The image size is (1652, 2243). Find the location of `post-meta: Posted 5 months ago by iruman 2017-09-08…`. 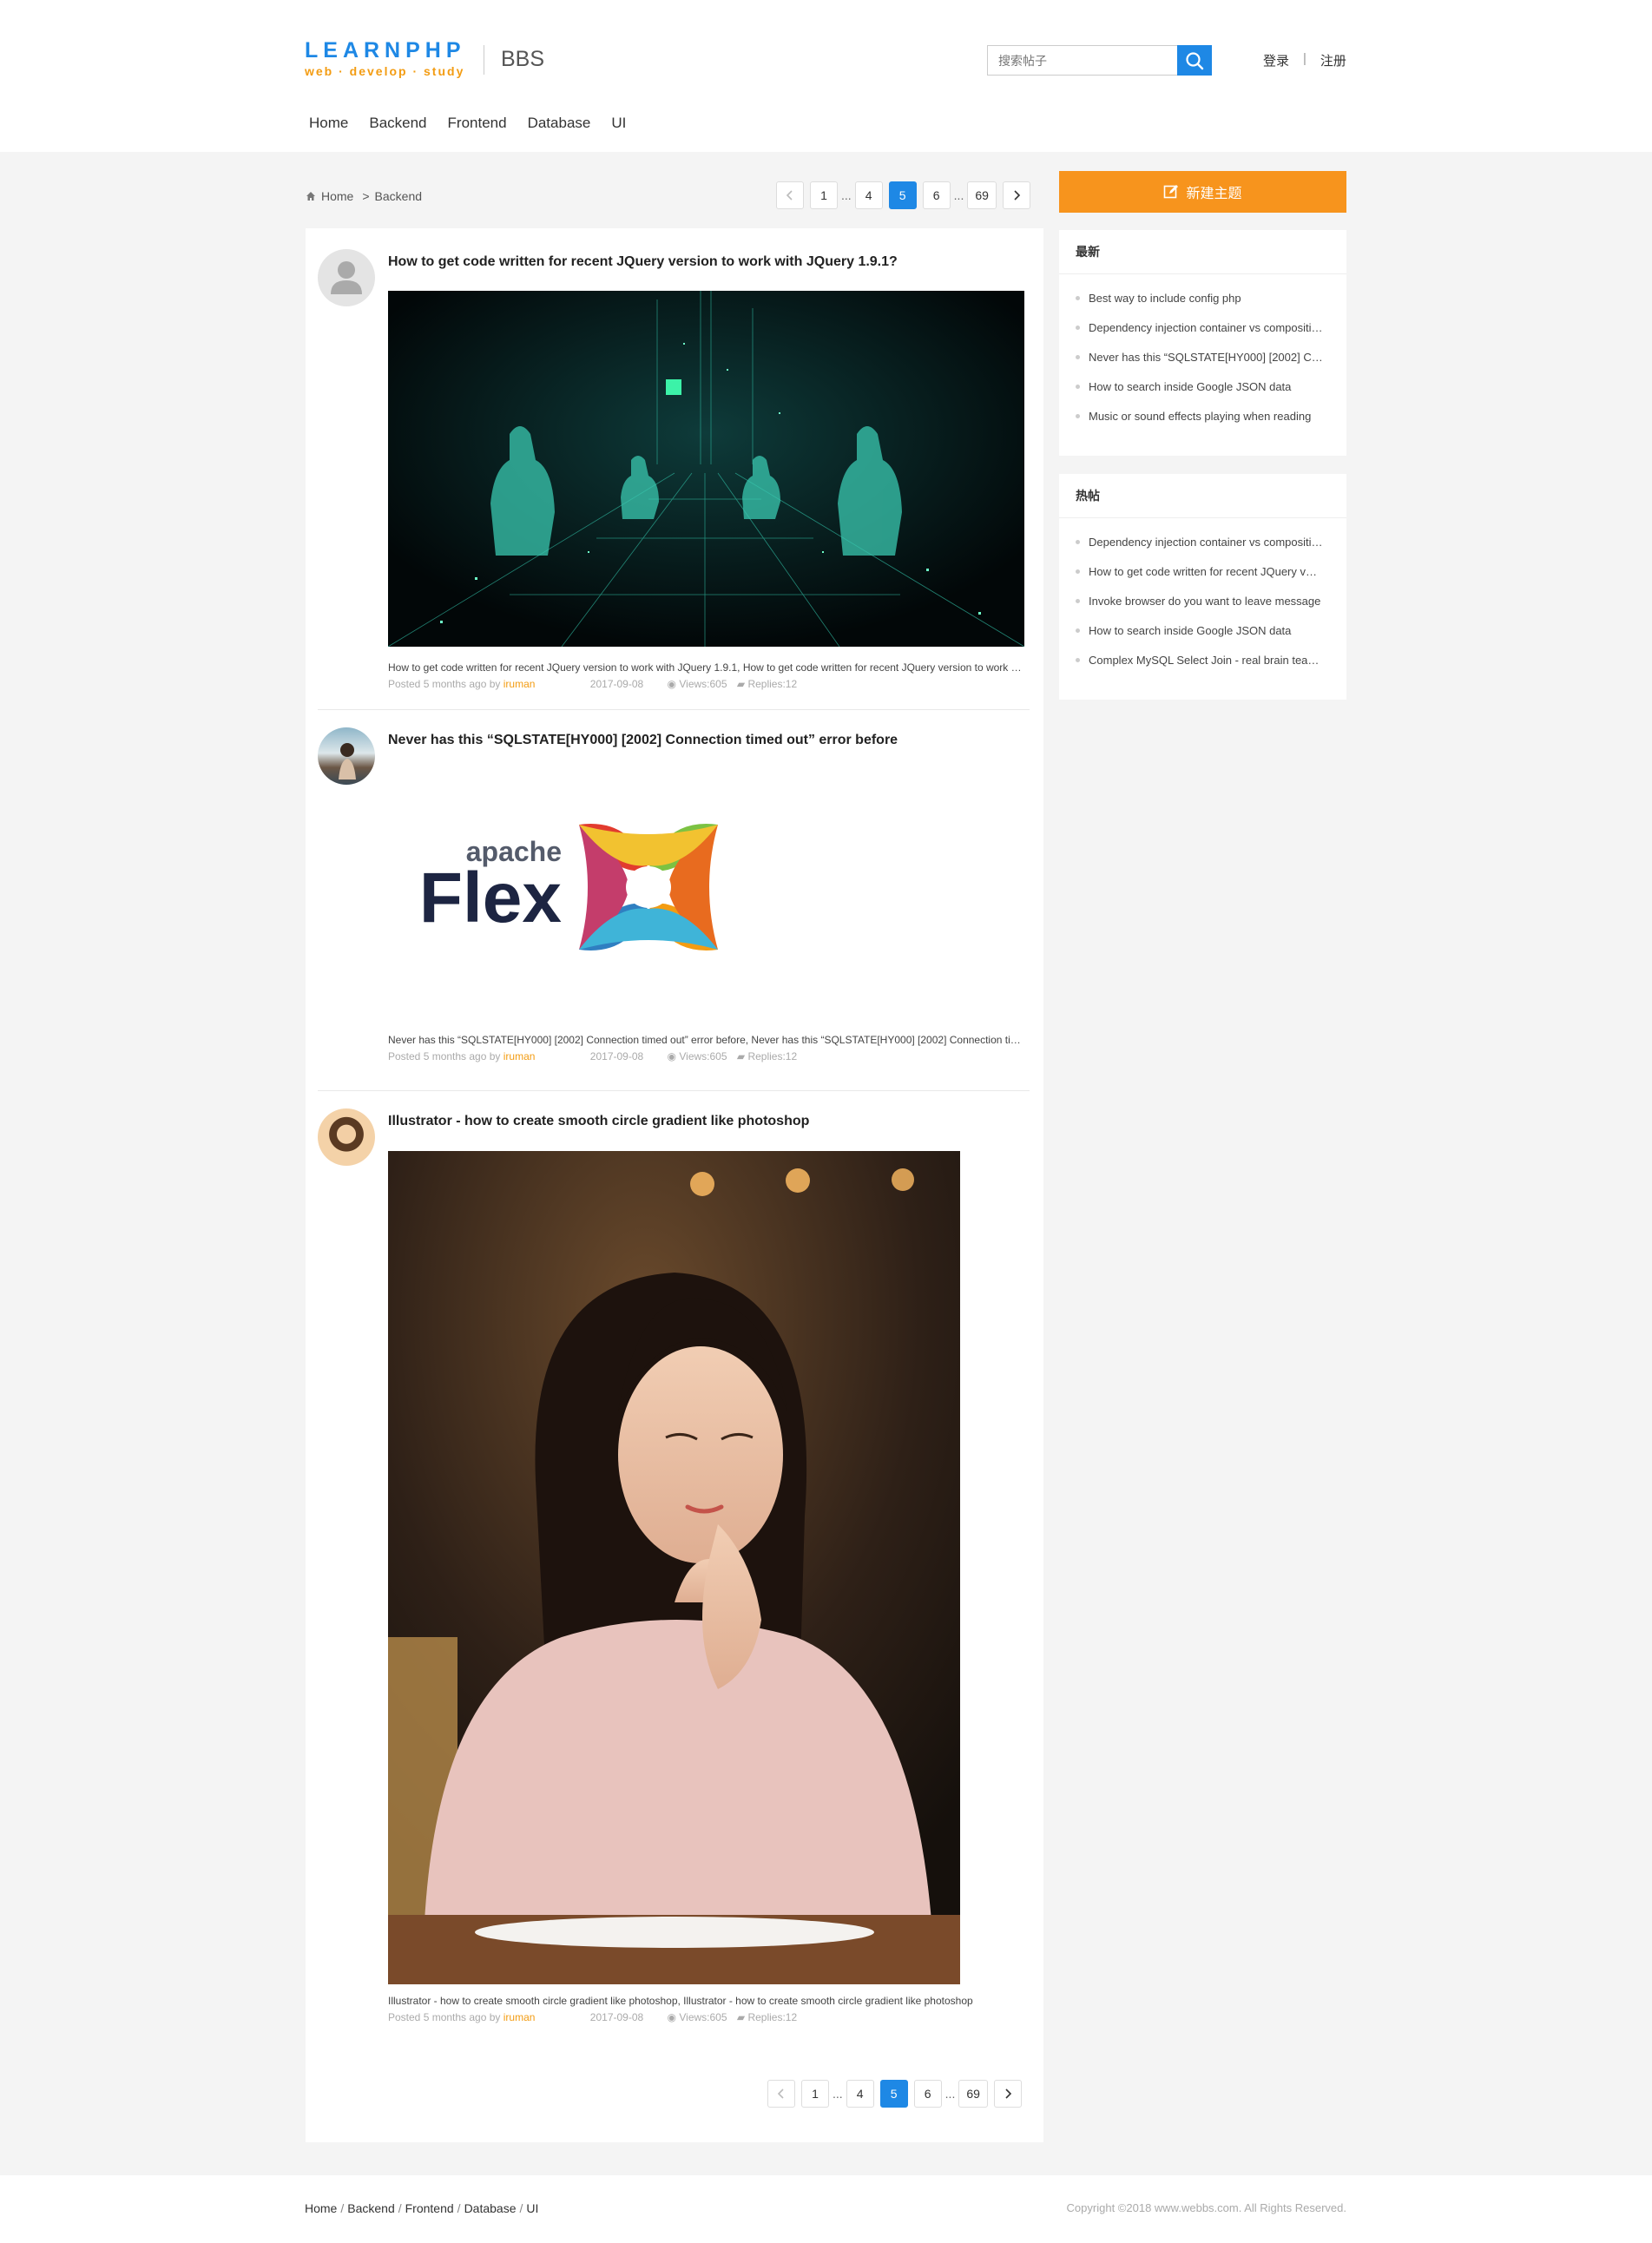

post-meta: Posted 5 months ago by iruman 2017-09-08… is located at coordinates (592, 1056).